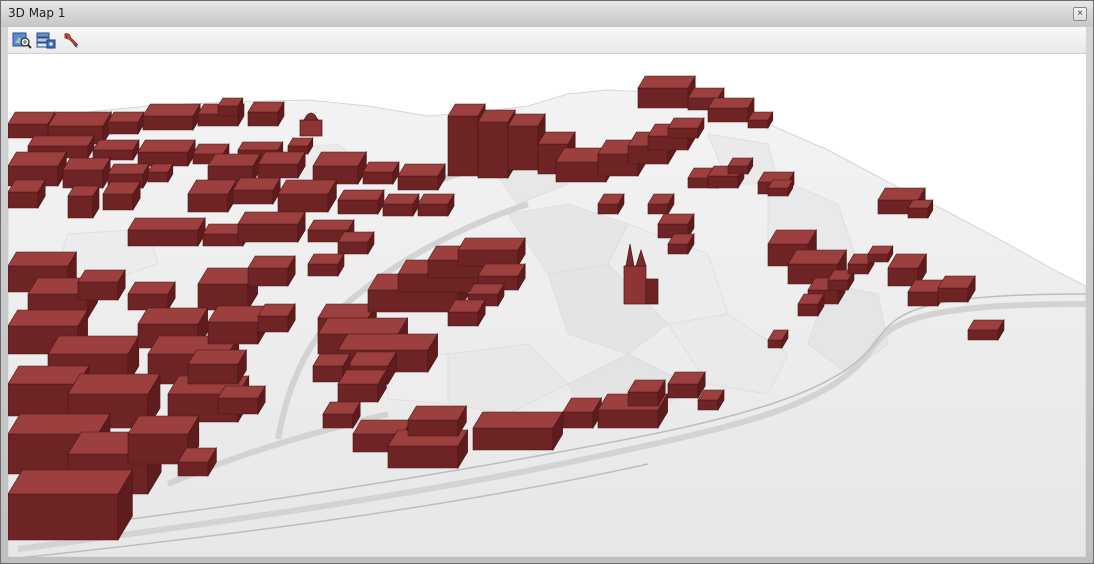  I want to click on zoom-extent-button, so click(22, 40).